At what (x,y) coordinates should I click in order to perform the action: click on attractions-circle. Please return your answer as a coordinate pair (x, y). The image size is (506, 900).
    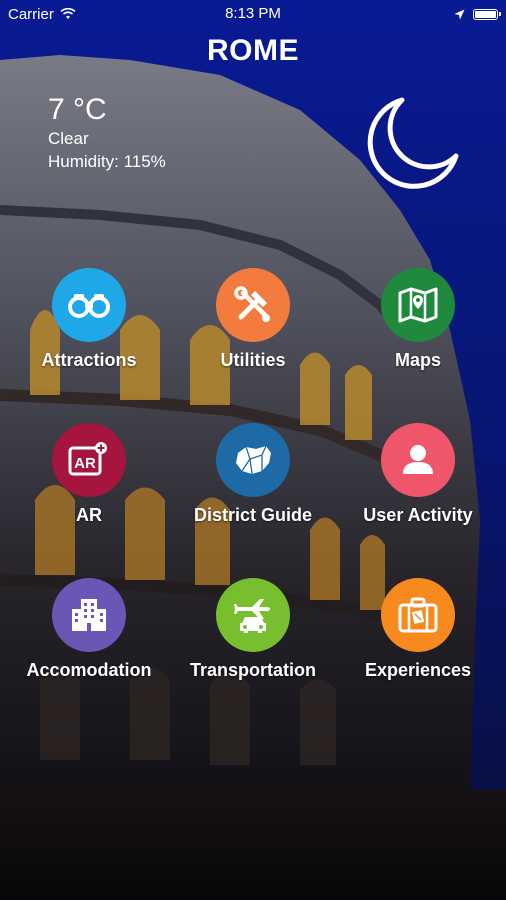
    Looking at the image, I should click on (89, 305).